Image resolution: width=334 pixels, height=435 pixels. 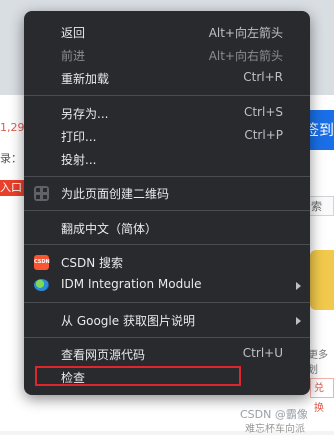 I want to click on menu-item-idm: IDM Integration Module, so click(x=167, y=285).